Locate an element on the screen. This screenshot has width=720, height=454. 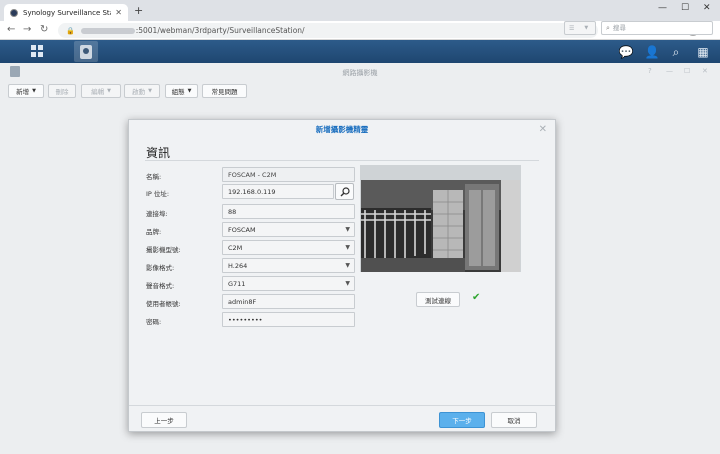
test-connection-button: 測試連線 is located at coordinates (438, 299).